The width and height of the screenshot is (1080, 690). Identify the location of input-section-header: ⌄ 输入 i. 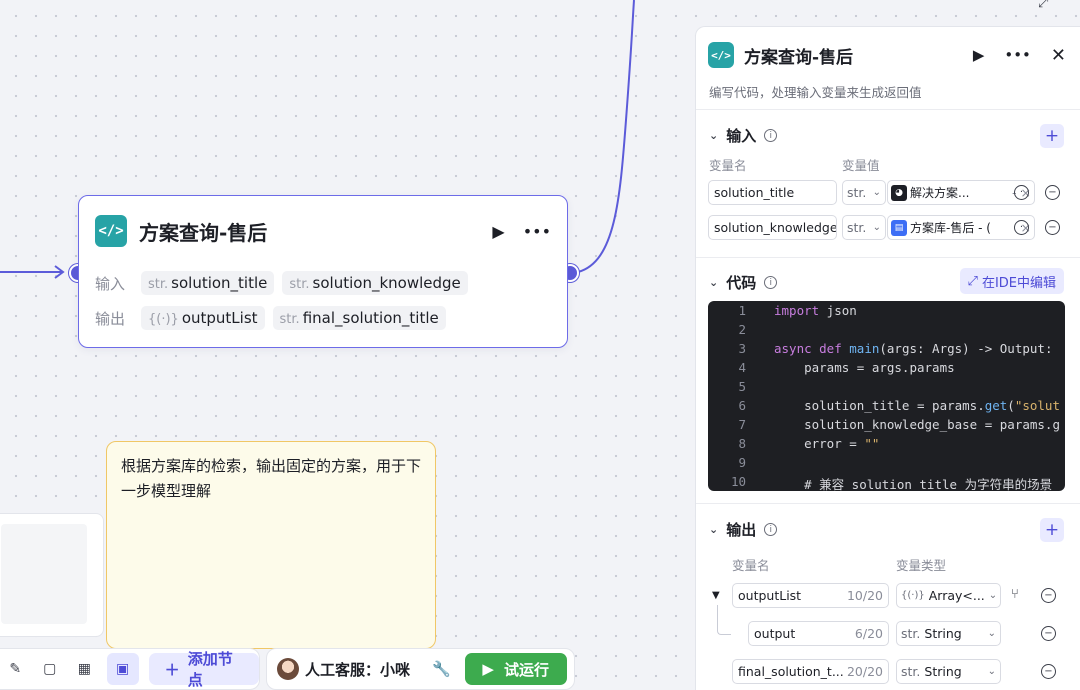
(743, 135).